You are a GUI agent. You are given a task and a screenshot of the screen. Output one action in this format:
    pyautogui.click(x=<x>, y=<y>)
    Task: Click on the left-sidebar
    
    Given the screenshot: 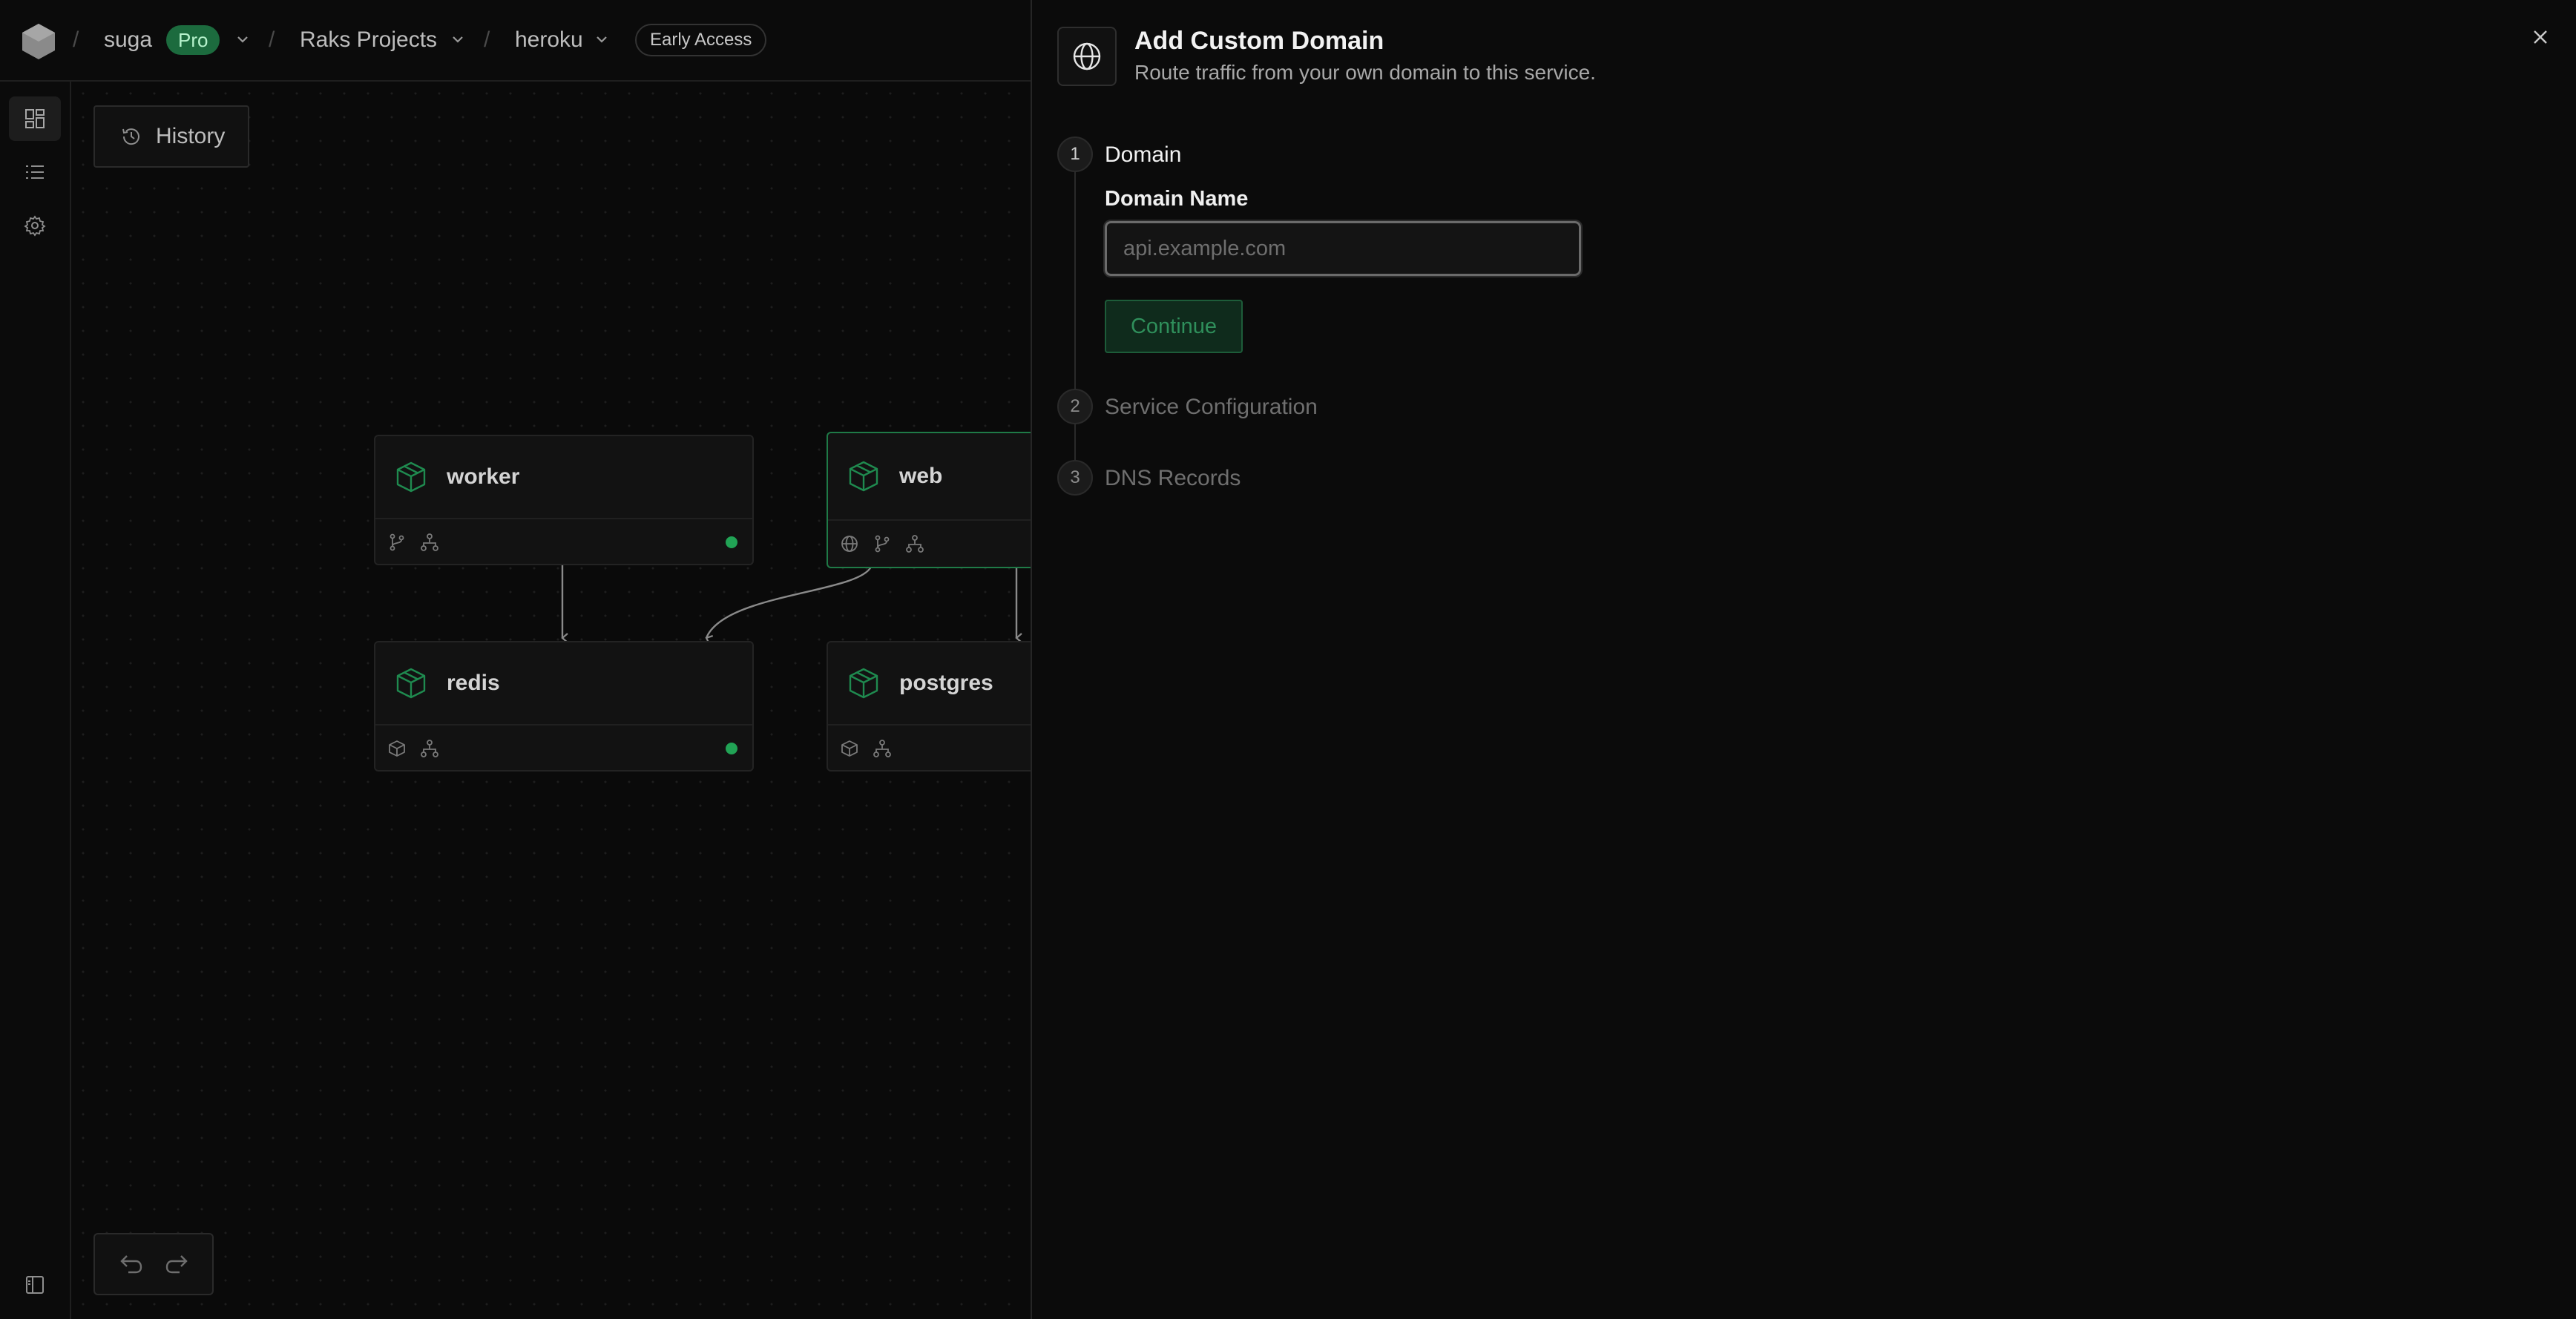 What is the action you would take?
    pyautogui.click(x=35, y=700)
    